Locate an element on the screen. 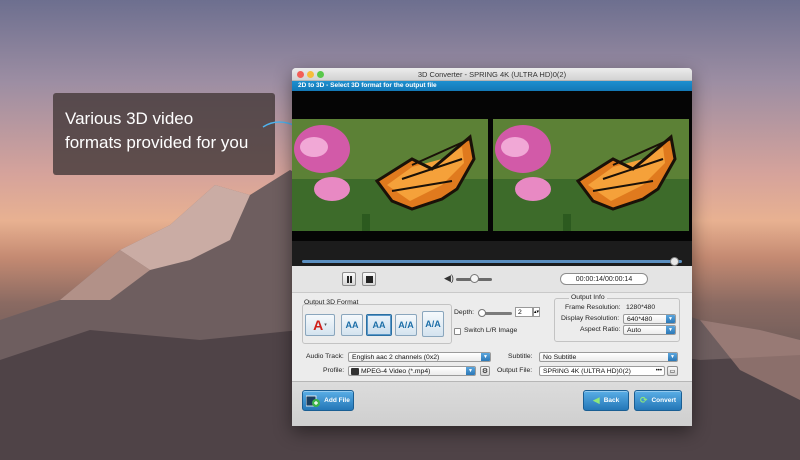 This screenshot has width=800, height=460. stop-icon is located at coordinates (369, 279).